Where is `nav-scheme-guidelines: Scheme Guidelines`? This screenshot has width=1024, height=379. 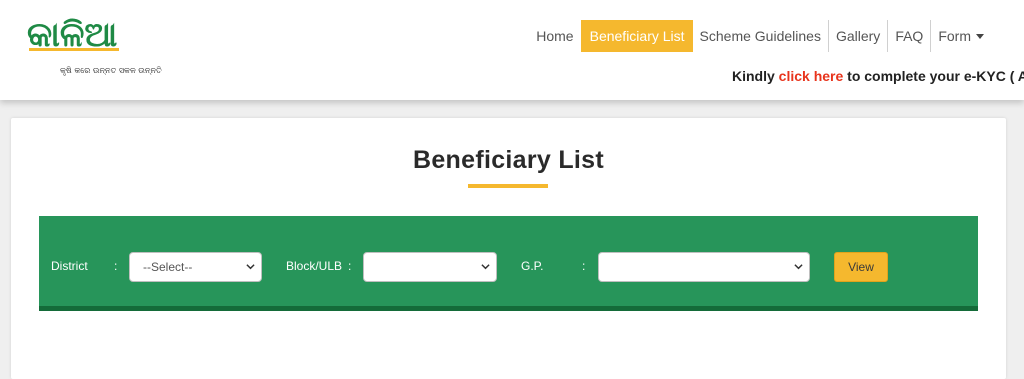
nav-scheme-guidelines: Scheme Guidelines is located at coordinates (760, 36).